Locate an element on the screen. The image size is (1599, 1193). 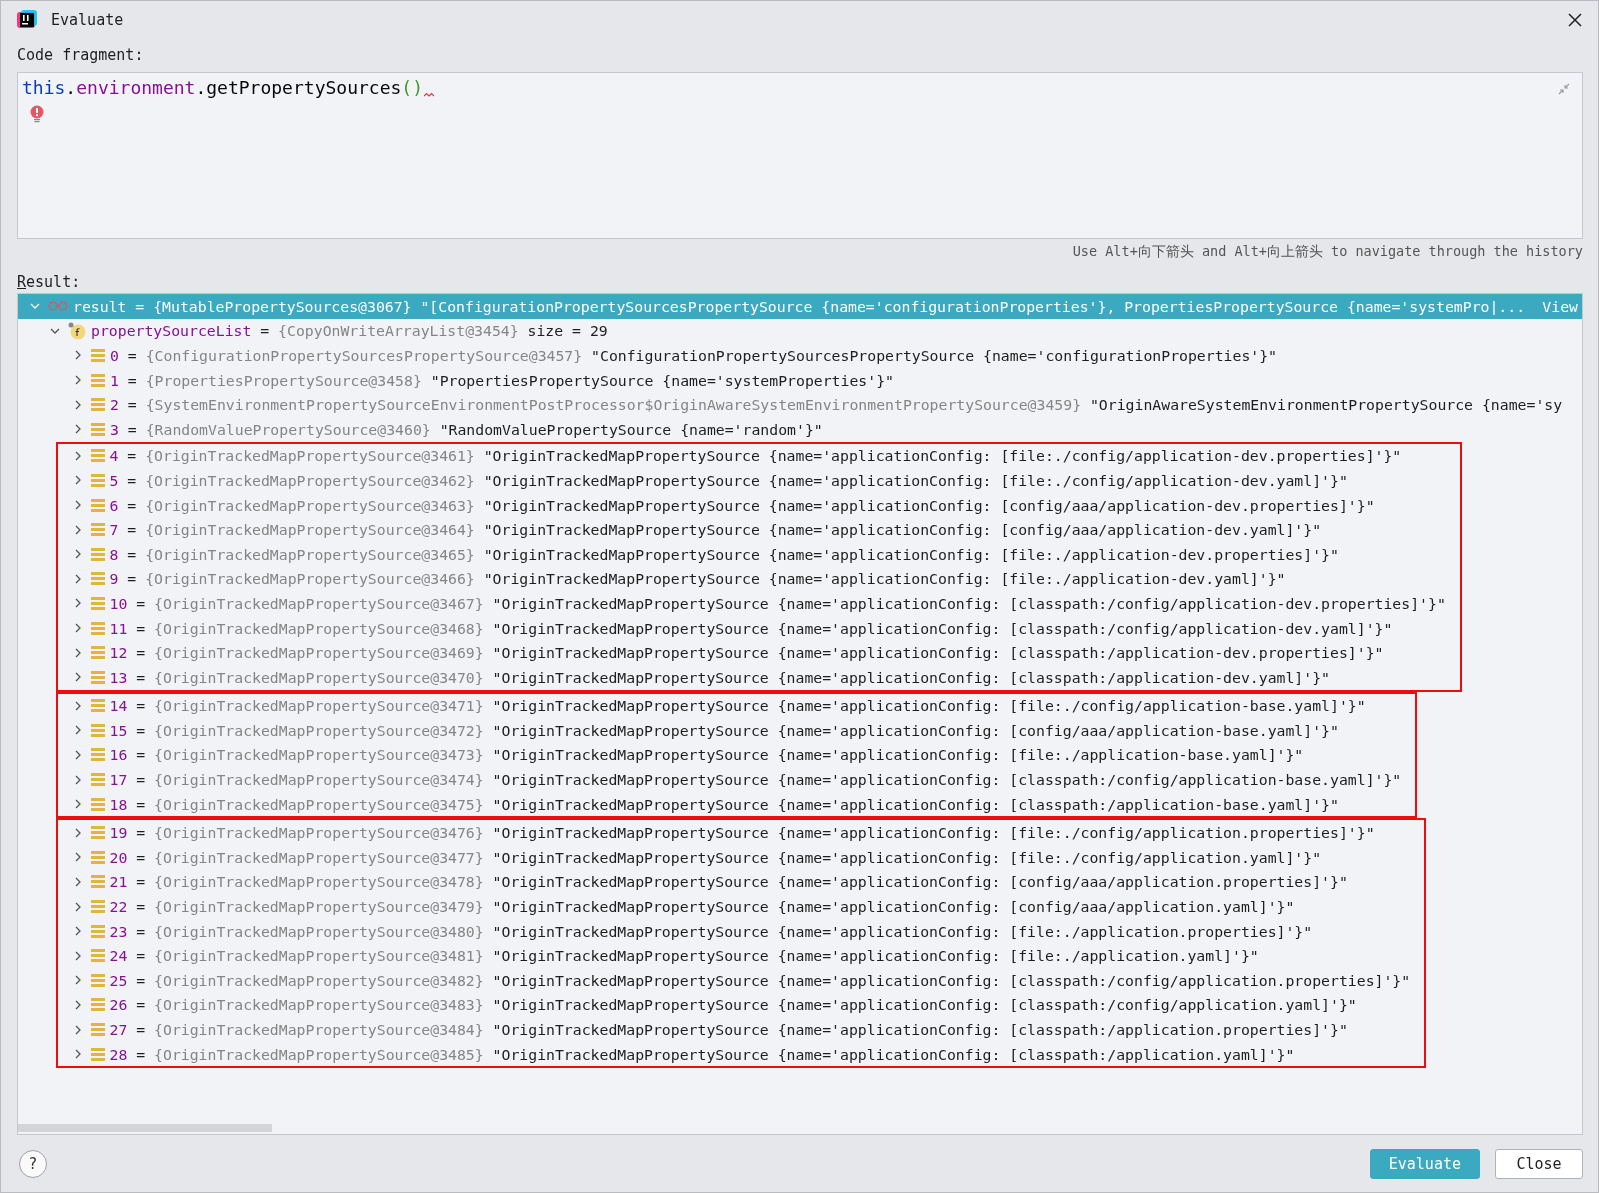
collapse-icon is located at coordinates (1564, 89).